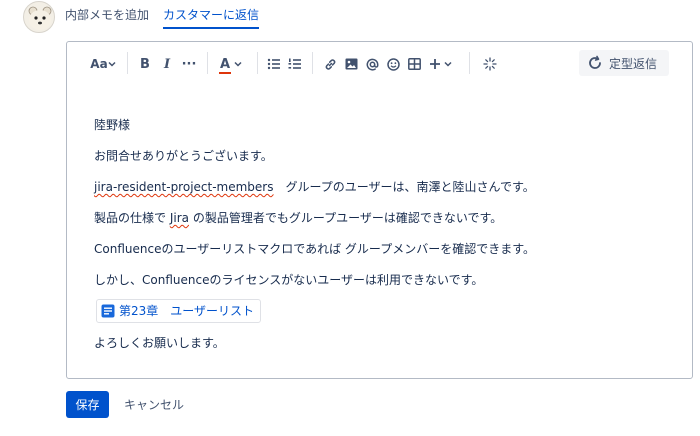  Describe the element at coordinates (112, 125) in the screenshot. I see `greeting-line: 陸野様` at that location.